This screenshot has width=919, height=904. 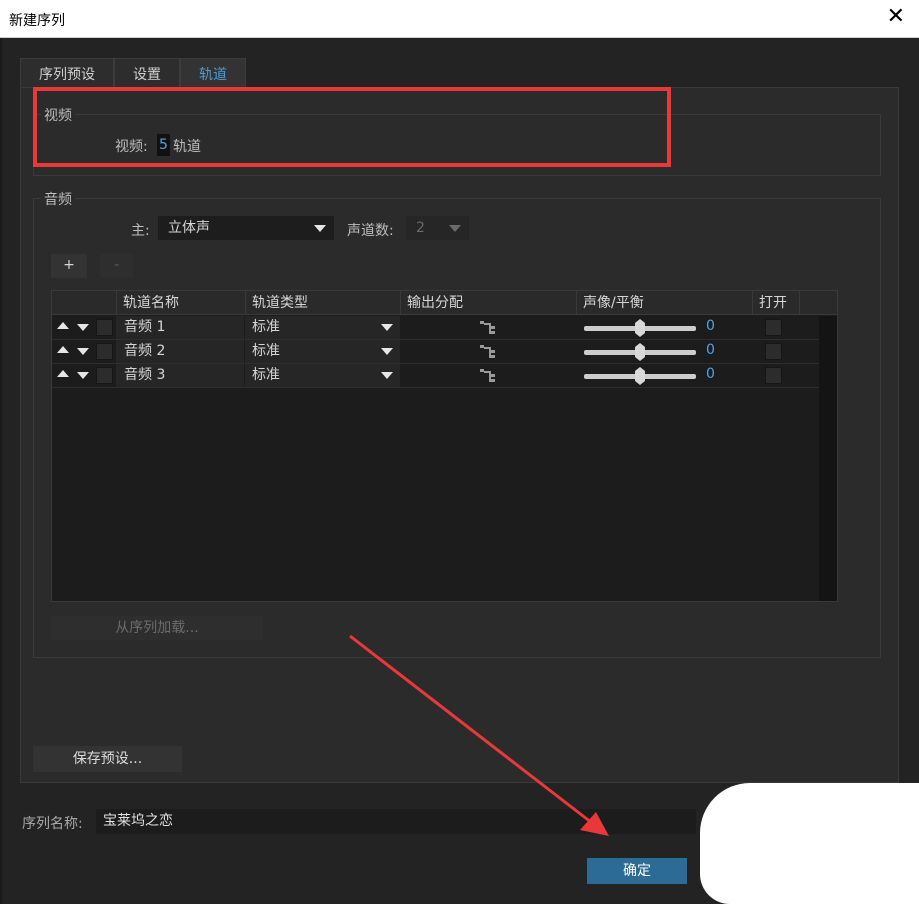 I want to click on window-edge, so click(x=1, y=471).